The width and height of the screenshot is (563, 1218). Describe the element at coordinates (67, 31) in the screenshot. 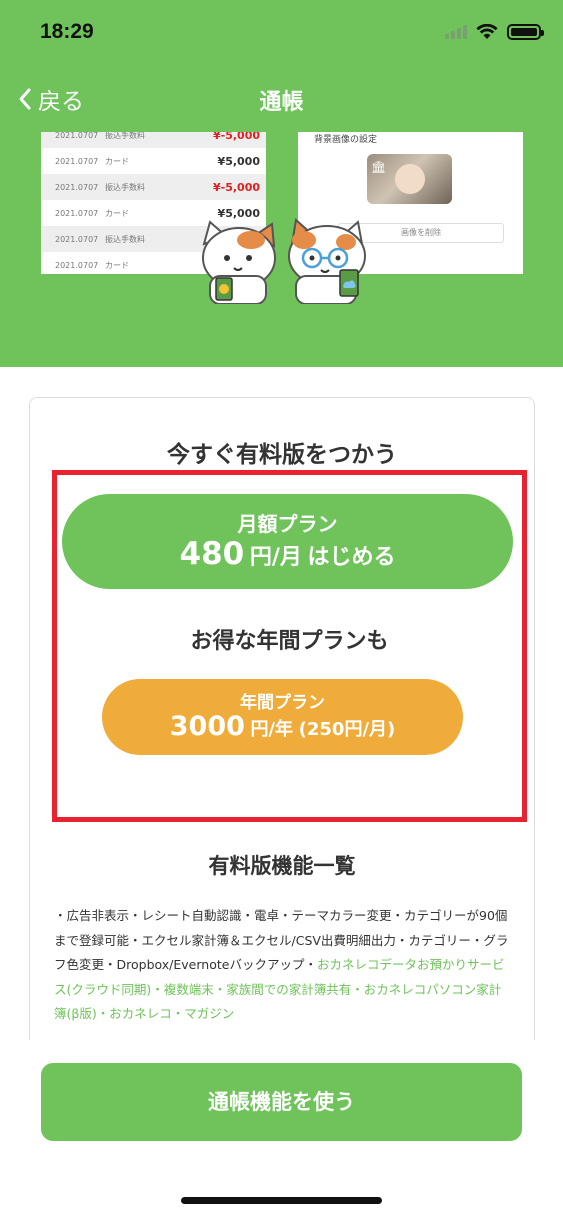

I see `status-time: 18:29` at that location.